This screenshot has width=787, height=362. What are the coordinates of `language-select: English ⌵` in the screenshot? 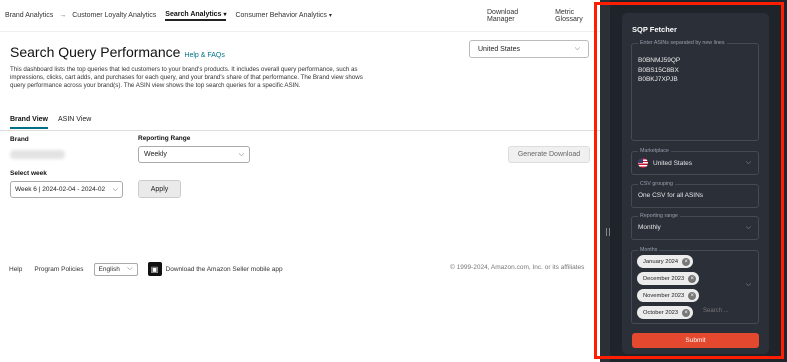 It's located at (115, 269).